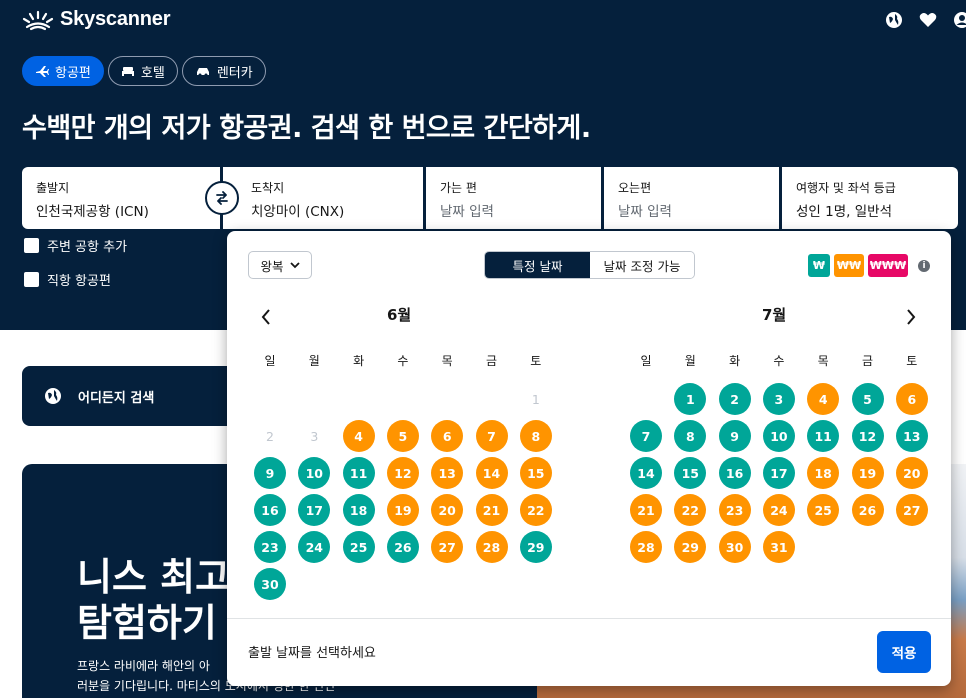  What do you see at coordinates (690, 399) in the screenshot?
I see `calendar-day: 1` at bounding box center [690, 399].